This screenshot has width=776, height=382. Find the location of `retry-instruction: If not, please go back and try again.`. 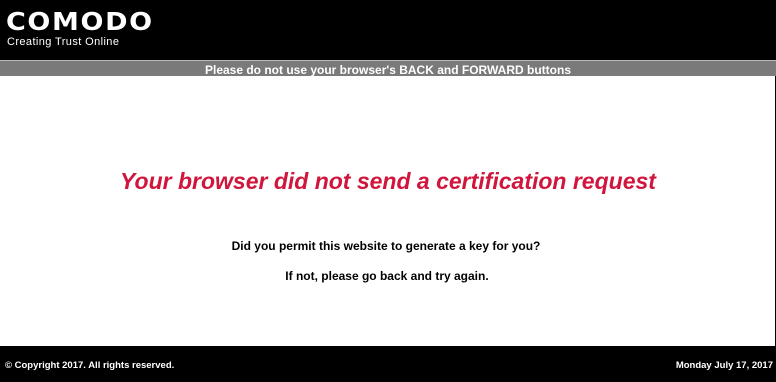

retry-instruction: If not, please go back and try again. is located at coordinates (387, 276).